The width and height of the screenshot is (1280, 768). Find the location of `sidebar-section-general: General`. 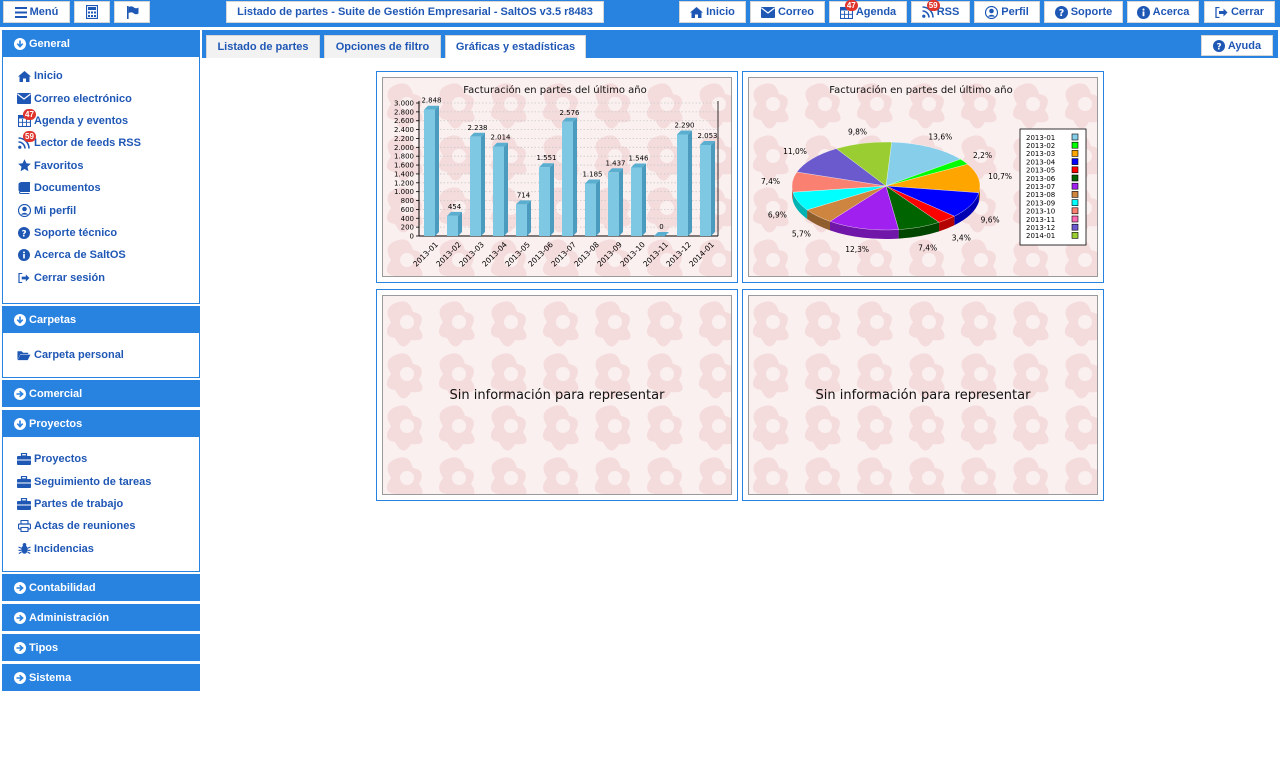

sidebar-section-general: General is located at coordinates (101, 43).